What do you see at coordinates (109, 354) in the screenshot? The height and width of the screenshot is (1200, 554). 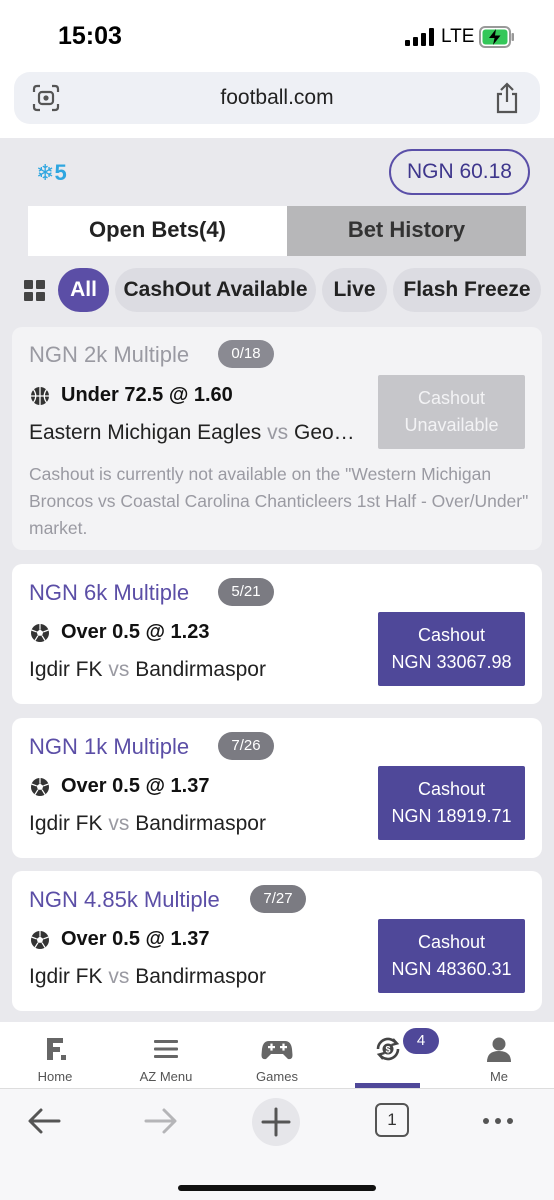 I see `bet-stake: NGN 2k Multiple` at bounding box center [109, 354].